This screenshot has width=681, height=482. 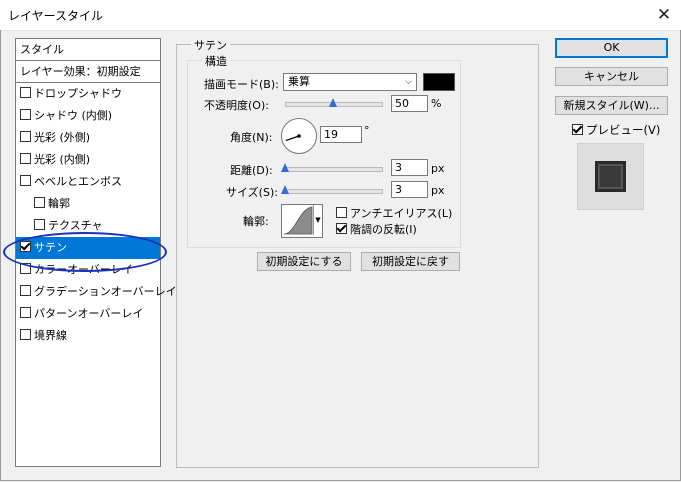 I want to click on cancel-button: キャンセル, so click(x=611, y=76).